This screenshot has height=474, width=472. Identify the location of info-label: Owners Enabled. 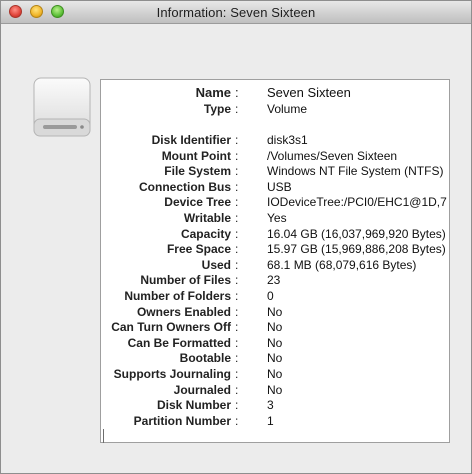
(183, 311).